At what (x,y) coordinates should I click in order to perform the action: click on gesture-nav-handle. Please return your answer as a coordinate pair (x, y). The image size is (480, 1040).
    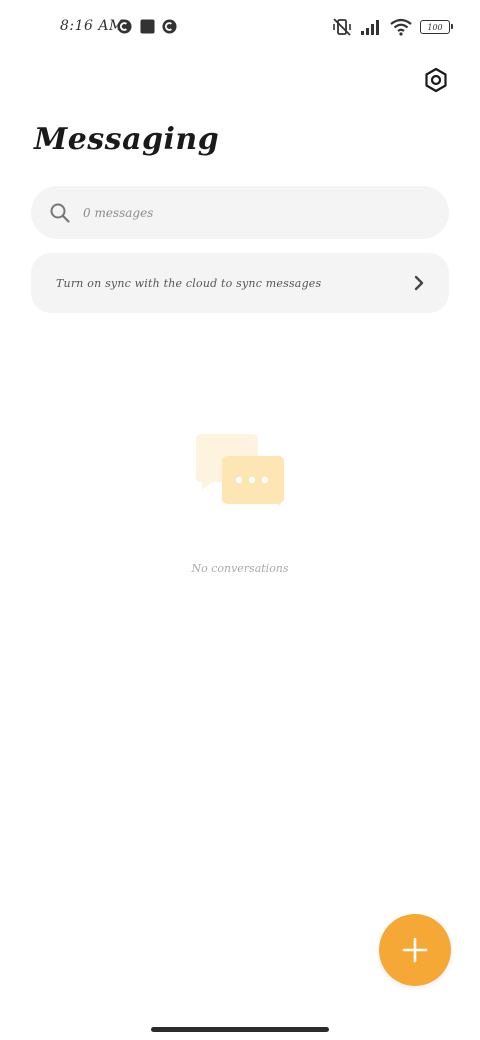
    Looking at the image, I should click on (240, 1029).